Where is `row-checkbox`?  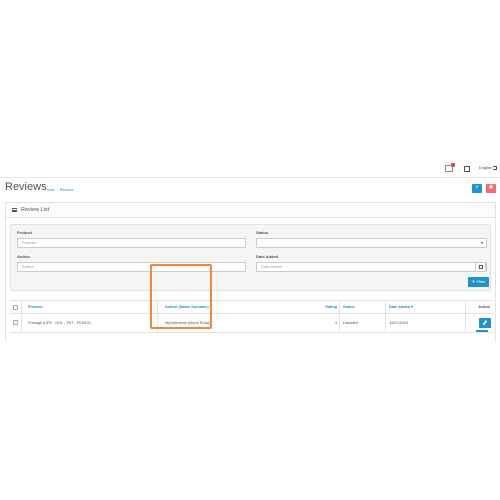 row-checkbox is located at coordinates (15, 322).